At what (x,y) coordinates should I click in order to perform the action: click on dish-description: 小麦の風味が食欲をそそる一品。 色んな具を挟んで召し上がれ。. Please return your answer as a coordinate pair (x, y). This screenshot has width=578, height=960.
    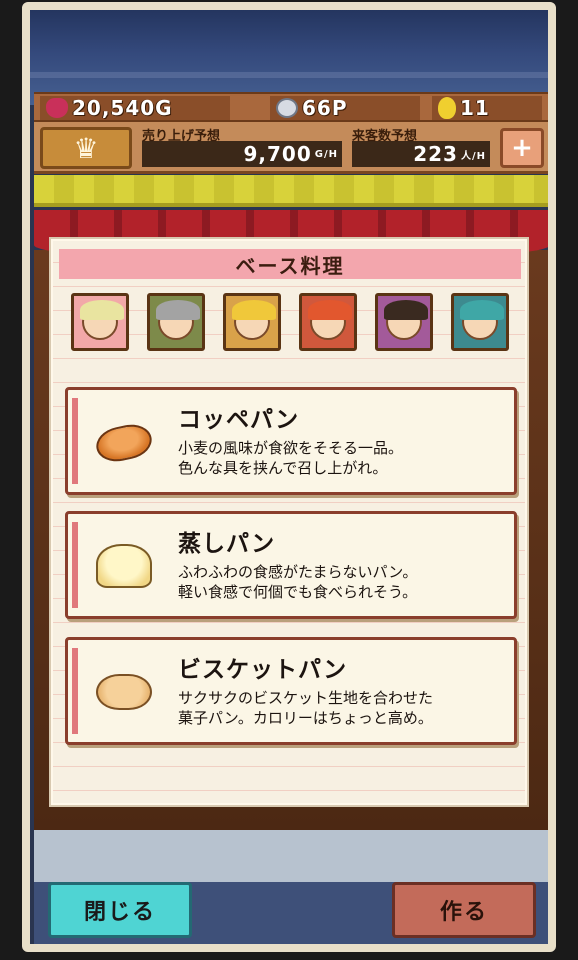
    Looking at the image, I should click on (291, 458).